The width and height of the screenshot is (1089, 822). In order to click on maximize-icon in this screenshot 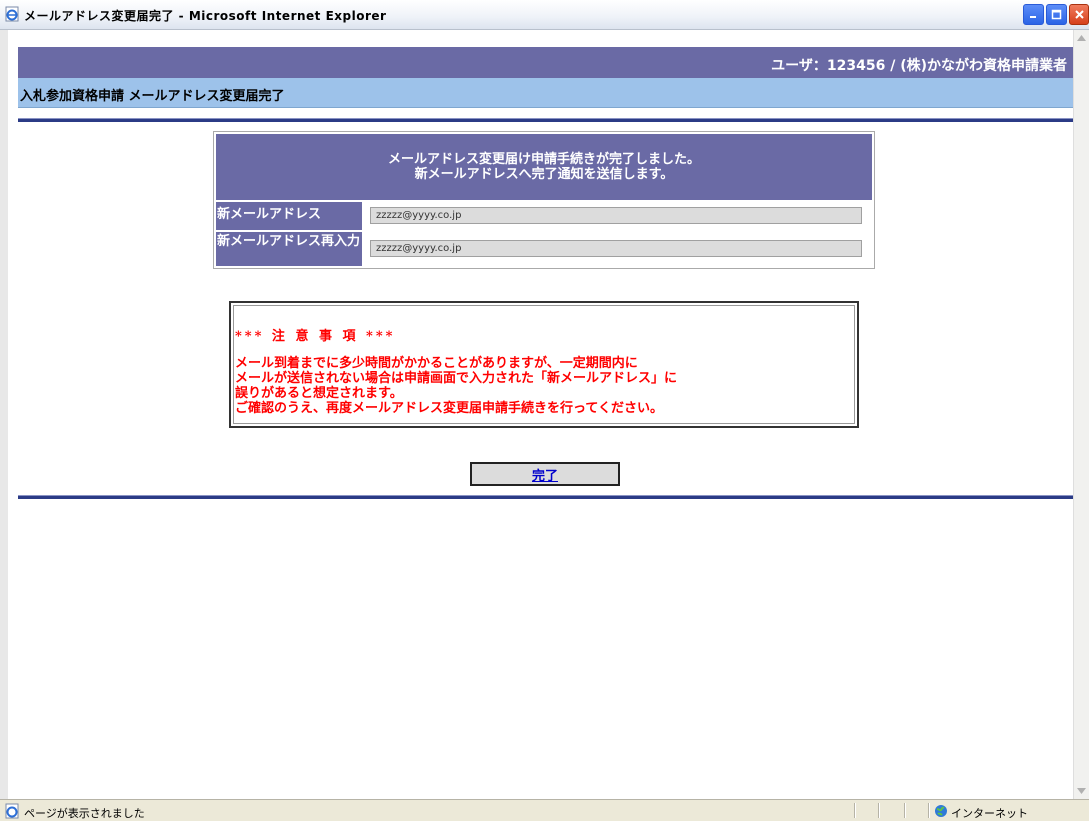, I will do `click(1056, 14)`.